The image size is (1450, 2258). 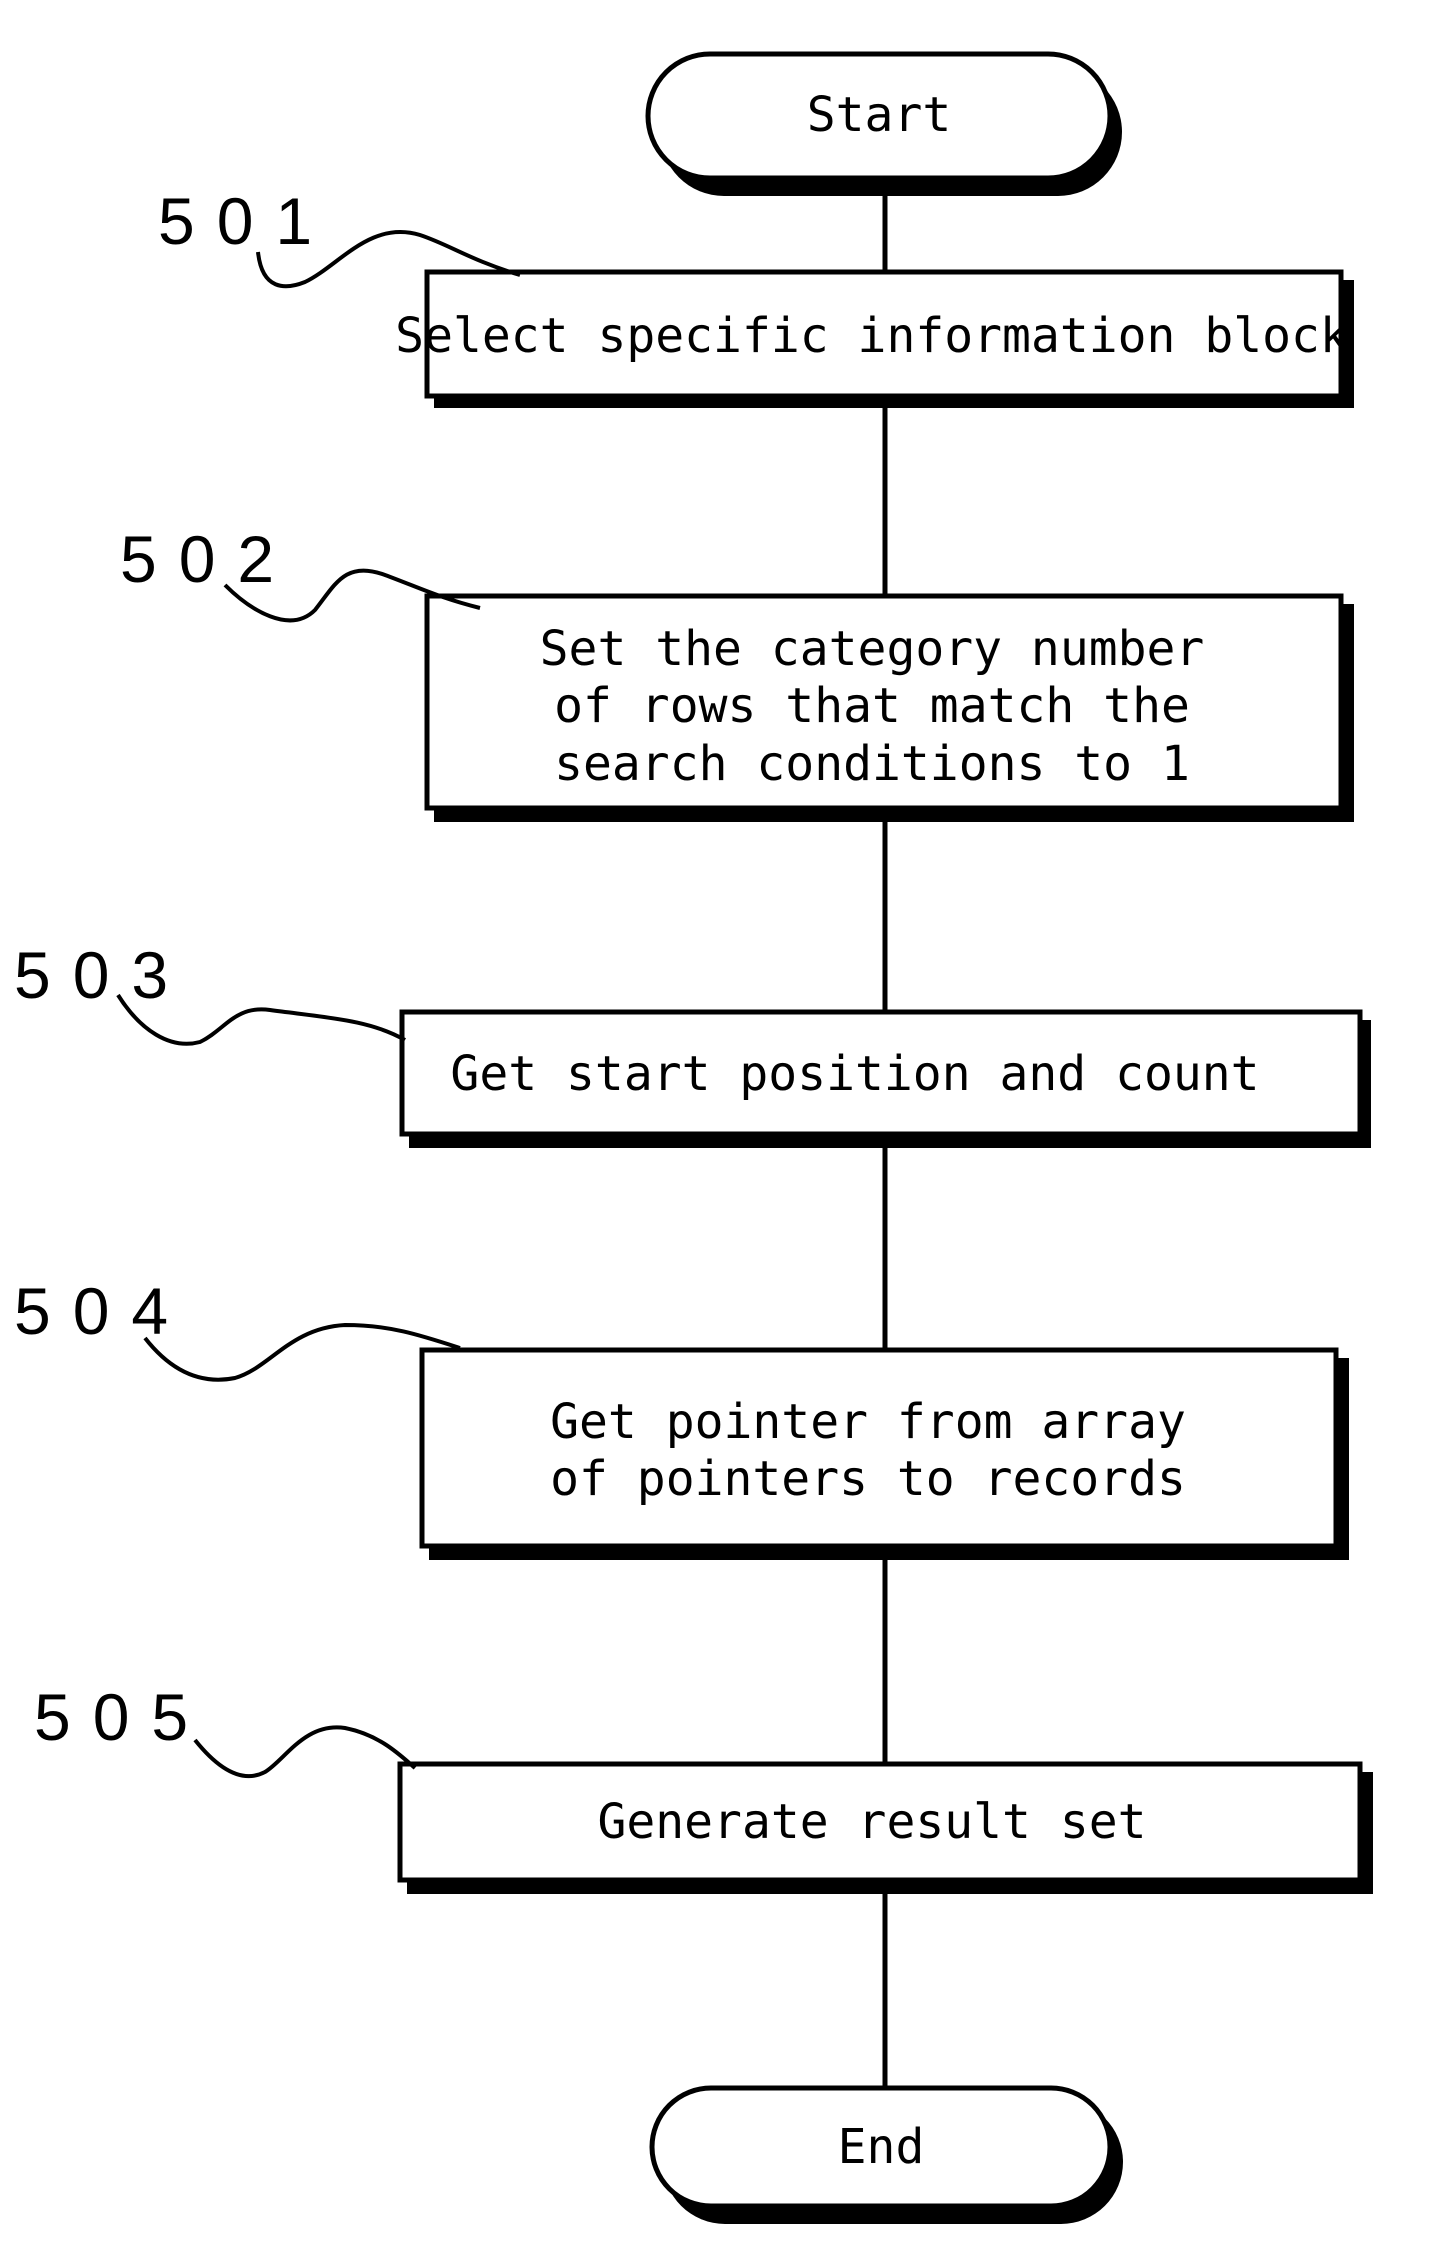 I want to click on step-502-line-3: search conditions to 1, so click(x=872, y=764).